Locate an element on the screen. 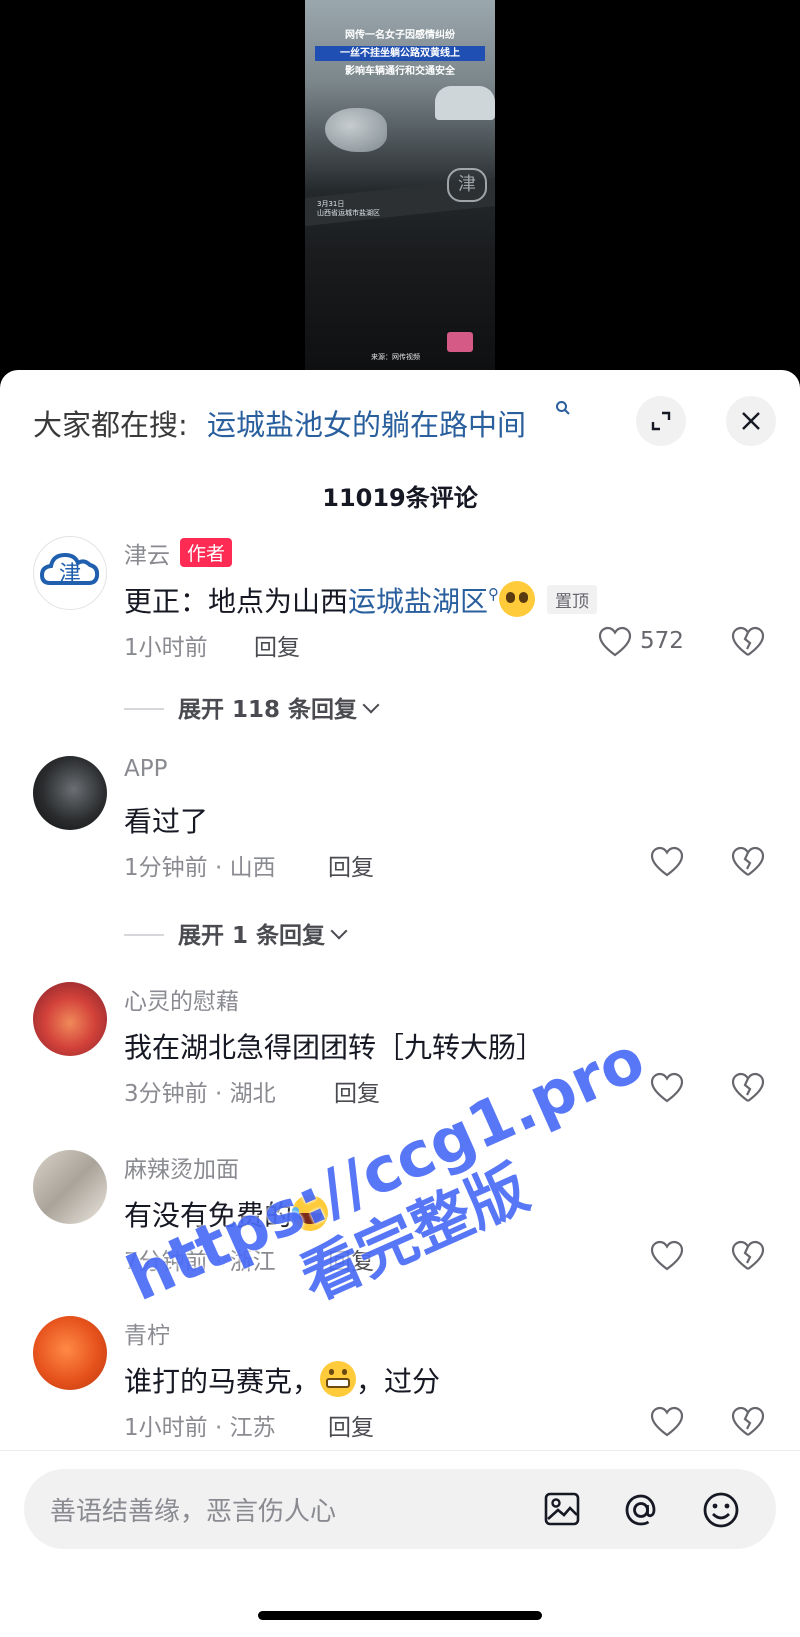  expand-replies-button: 展开 118 条回复 is located at coordinates (252, 707).